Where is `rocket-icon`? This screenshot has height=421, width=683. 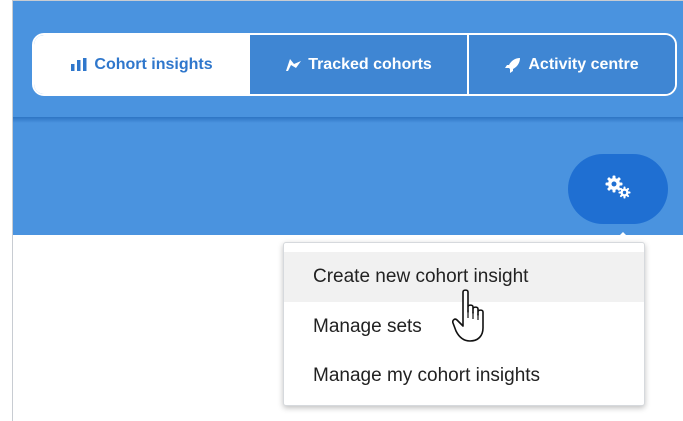 rocket-icon is located at coordinates (513, 65).